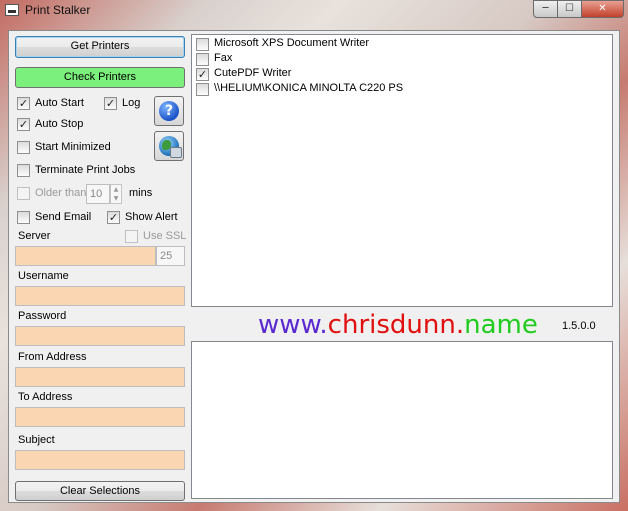  I want to click on send-email-checkbox, so click(23, 217).